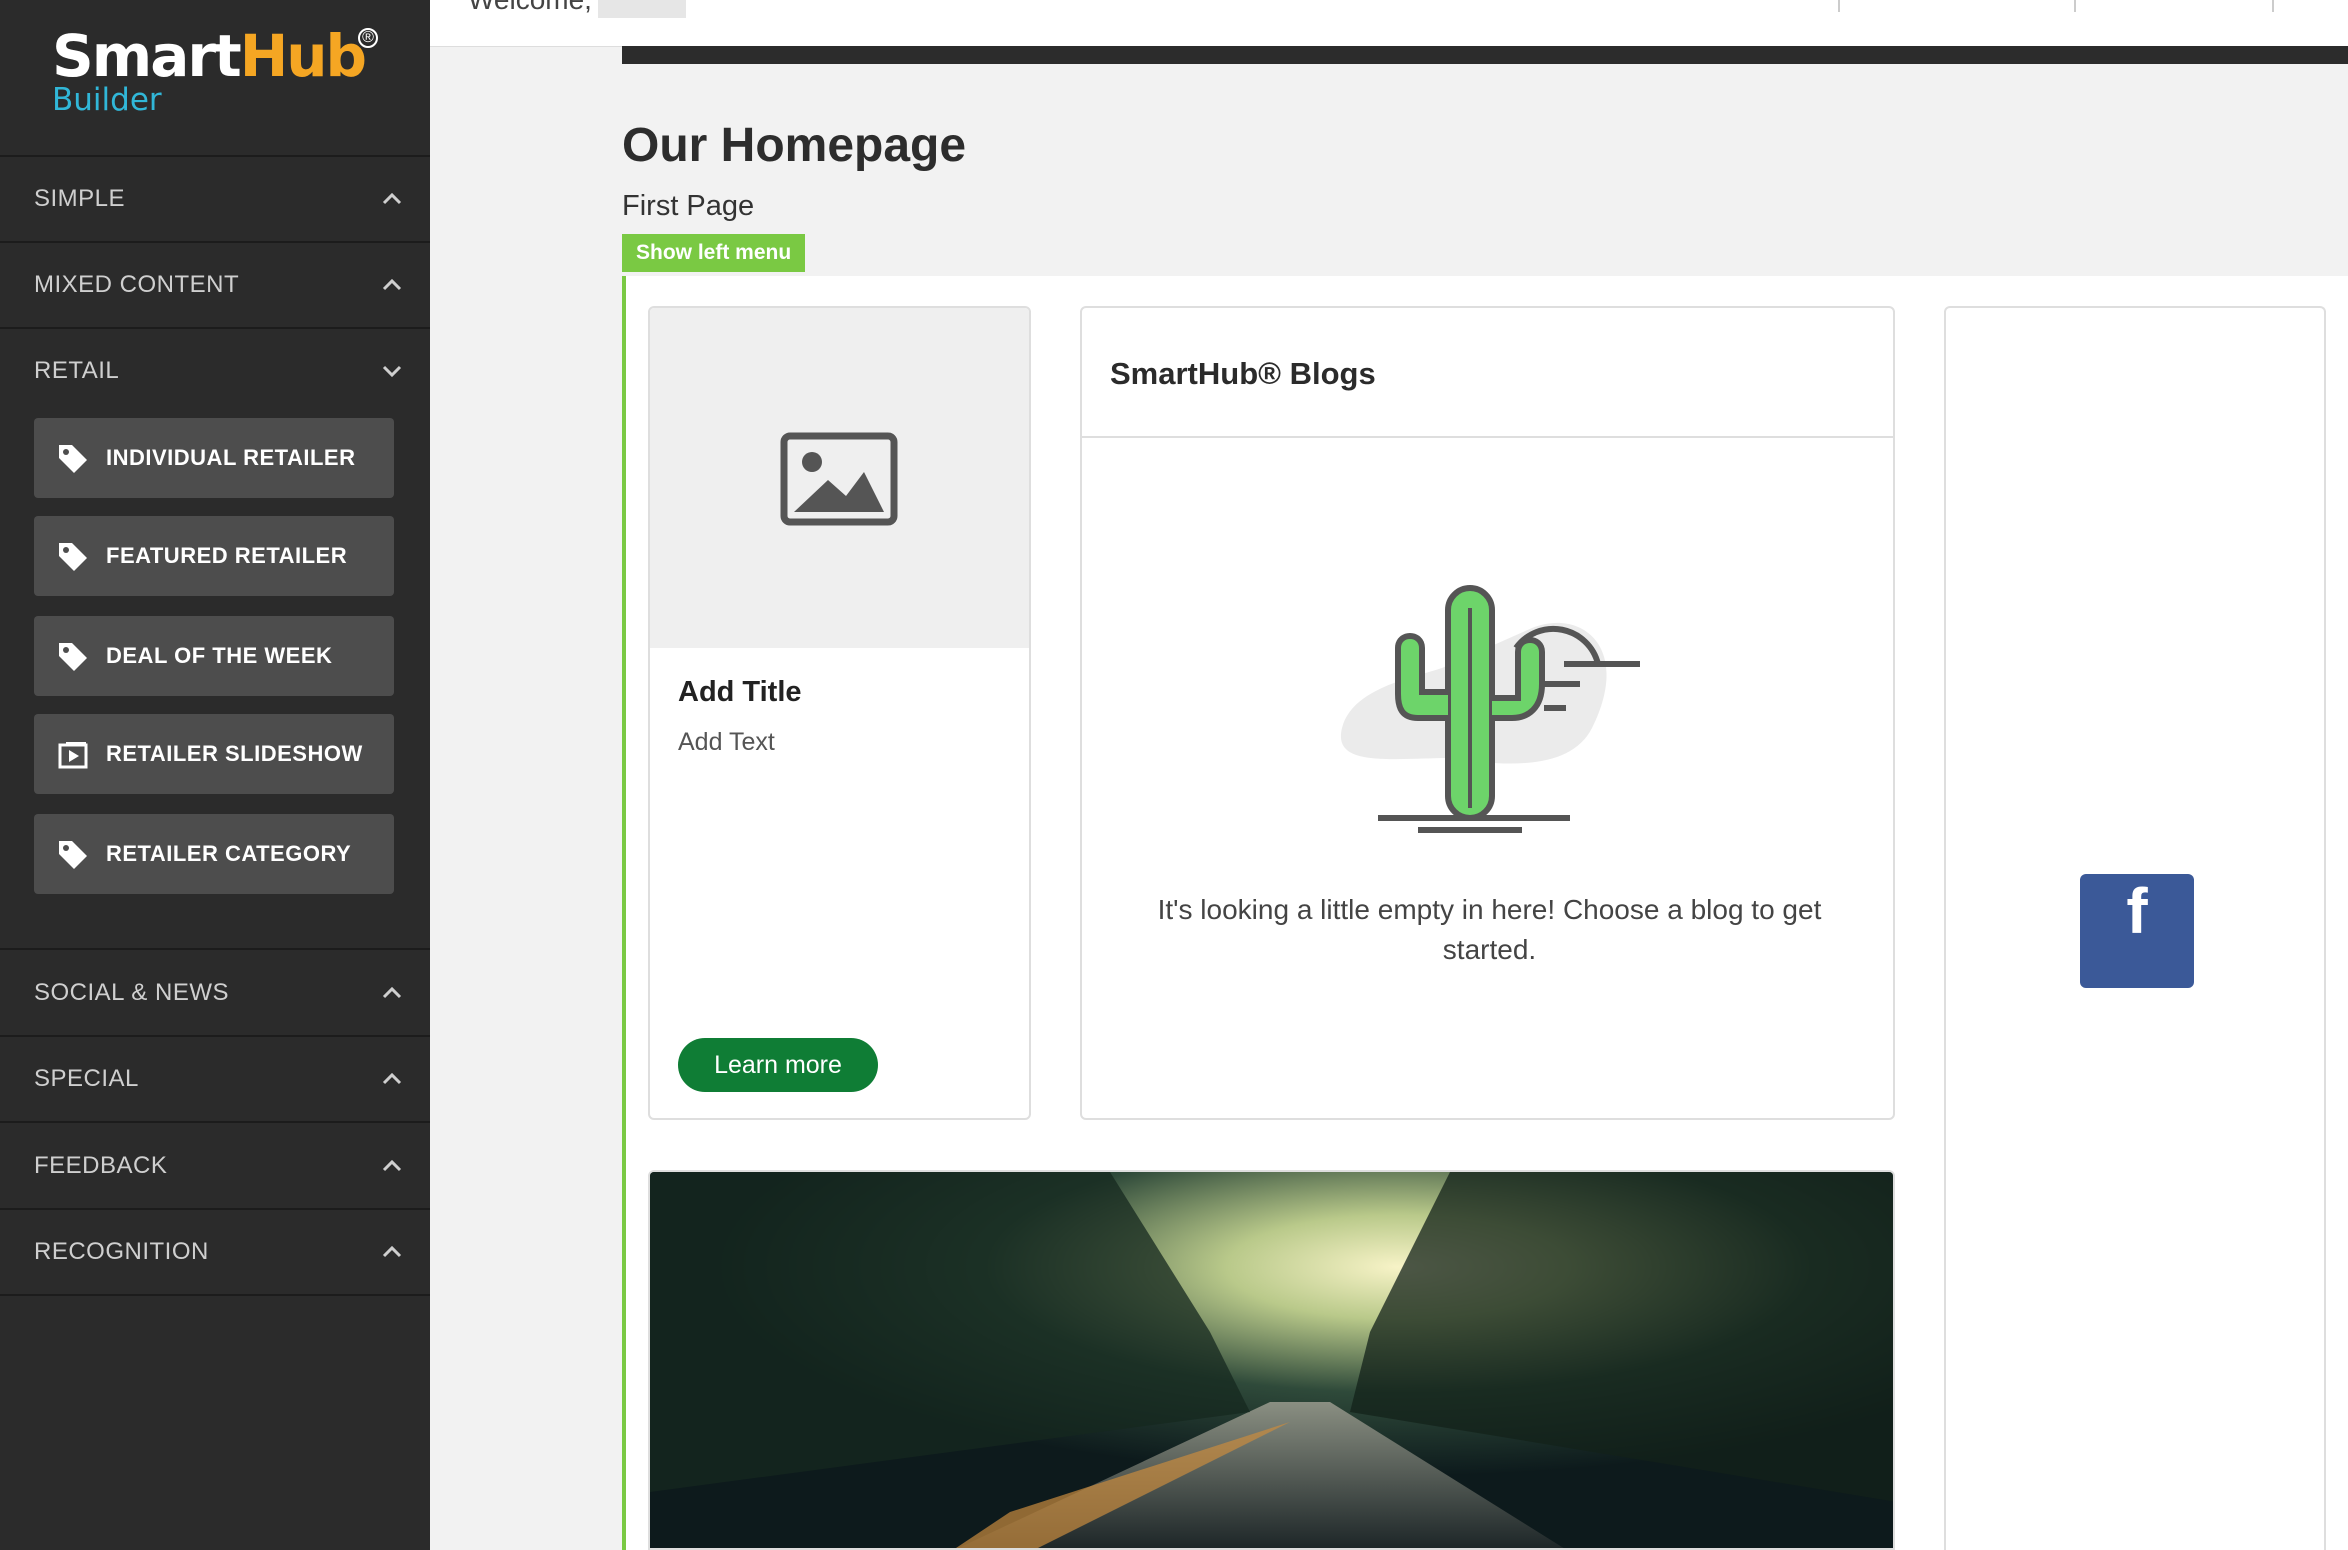  What do you see at coordinates (839, 713) in the screenshot?
I see `content-card-widget: Add Title Add Text Learn more` at bounding box center [839, 713].